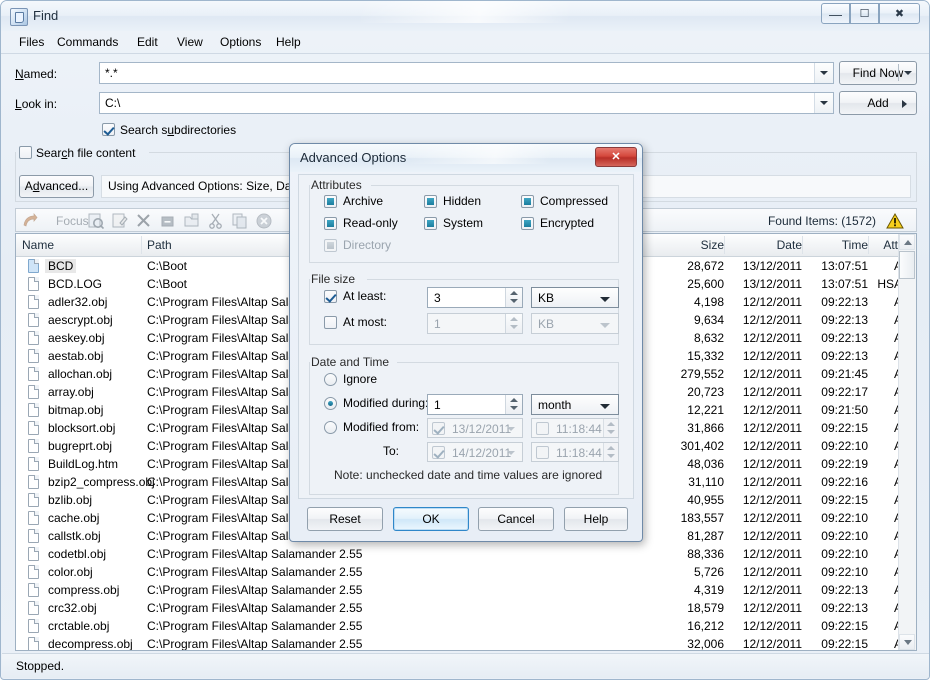 This screenshot has width=930, height=680. Describe the element at coordinates (87, 42) in the screenshot. I see `menu-commands: Commands` at that location.